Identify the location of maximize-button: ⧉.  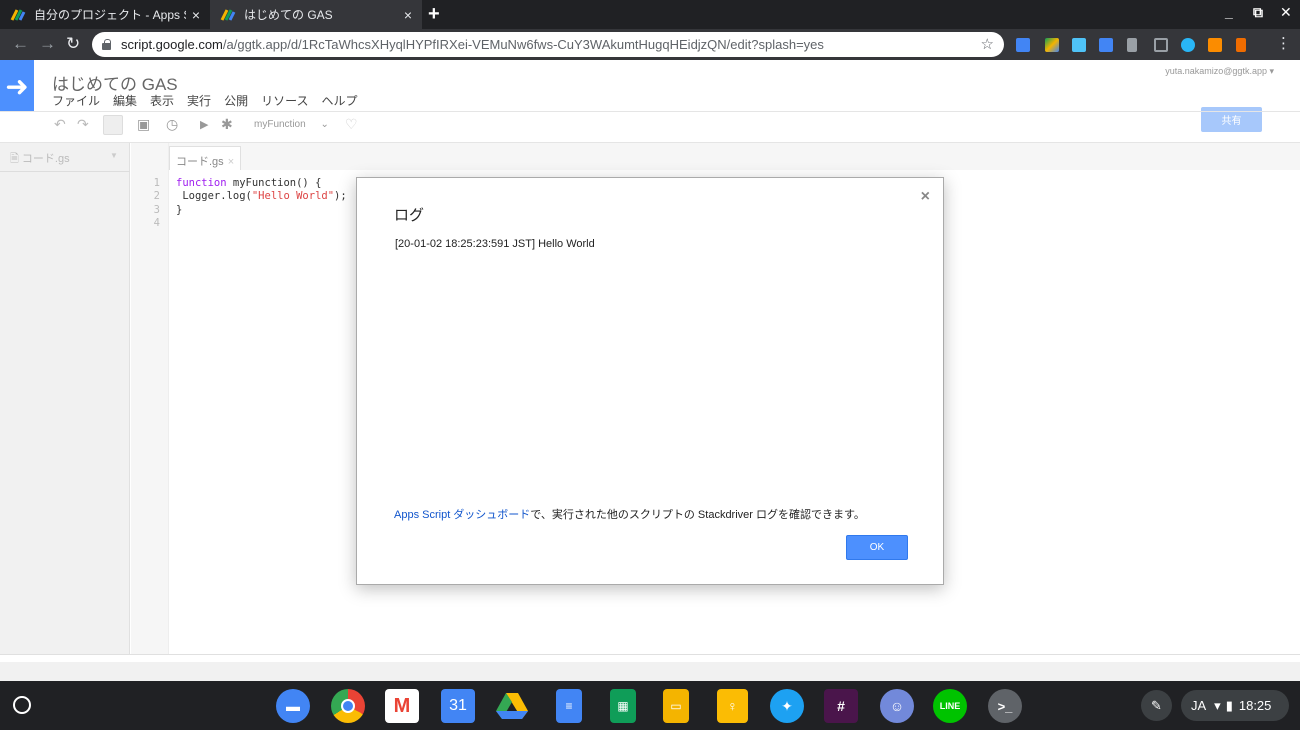
(1258, 12).